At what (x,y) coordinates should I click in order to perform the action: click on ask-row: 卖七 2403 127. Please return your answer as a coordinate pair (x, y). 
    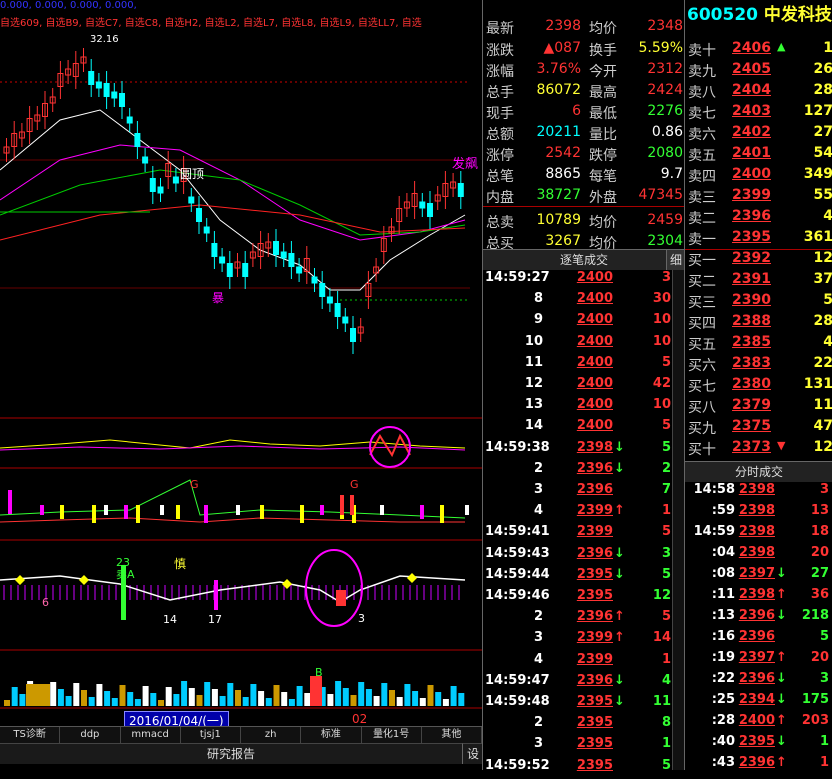
    Looking at the image, I should click on (758, 113).